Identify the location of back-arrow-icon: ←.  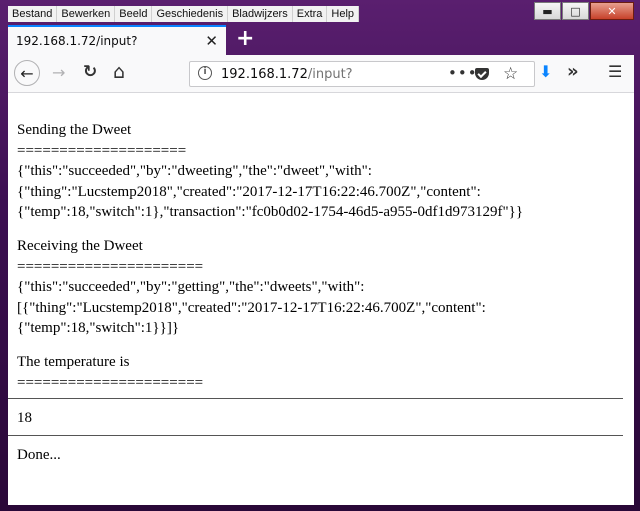
(27, 73).